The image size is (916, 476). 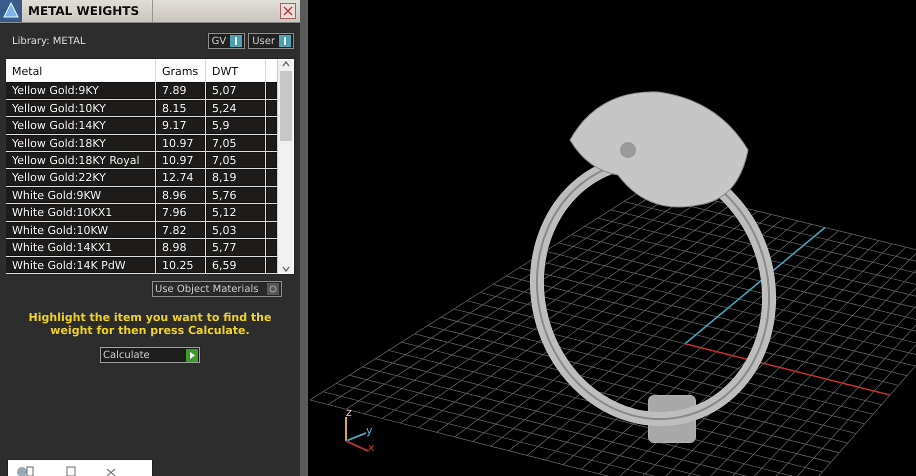 I want to click on table-cell: Yellow Gold:14KY, so click(x=81, y=125).